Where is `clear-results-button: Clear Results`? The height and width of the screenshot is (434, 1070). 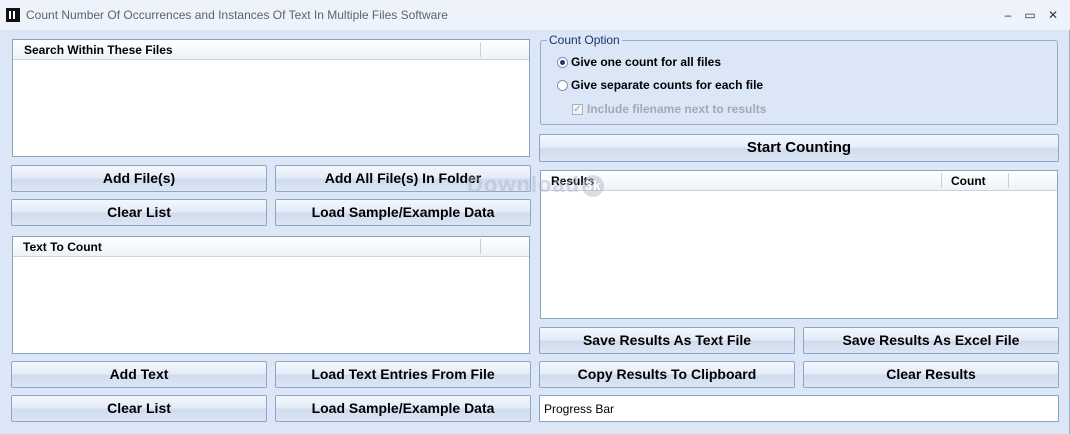
clear-results-button: Clear Results is located at coordinates (931, 374).